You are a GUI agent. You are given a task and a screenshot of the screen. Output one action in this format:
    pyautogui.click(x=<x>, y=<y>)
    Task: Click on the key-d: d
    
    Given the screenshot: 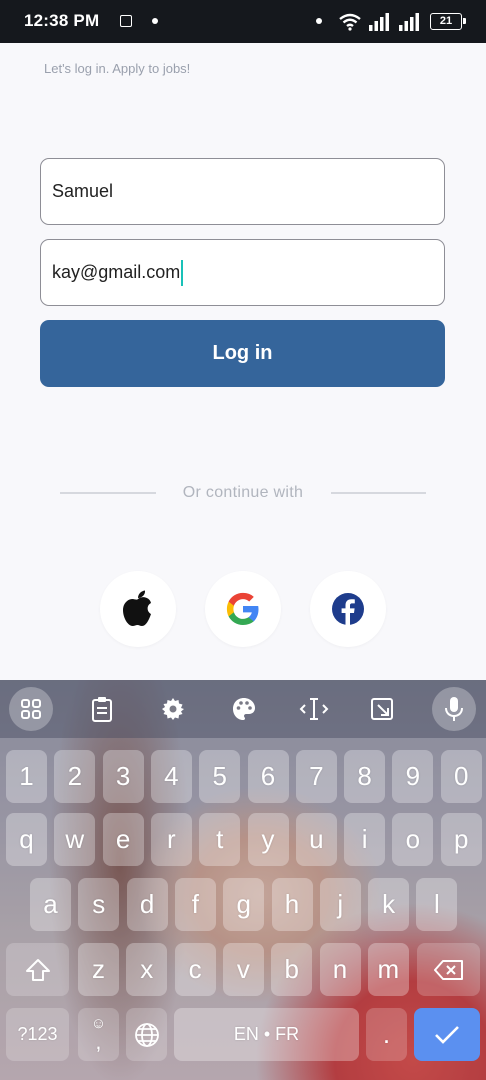 What is the action you would take?
    pyautogui.click(x=147, y=904)
    